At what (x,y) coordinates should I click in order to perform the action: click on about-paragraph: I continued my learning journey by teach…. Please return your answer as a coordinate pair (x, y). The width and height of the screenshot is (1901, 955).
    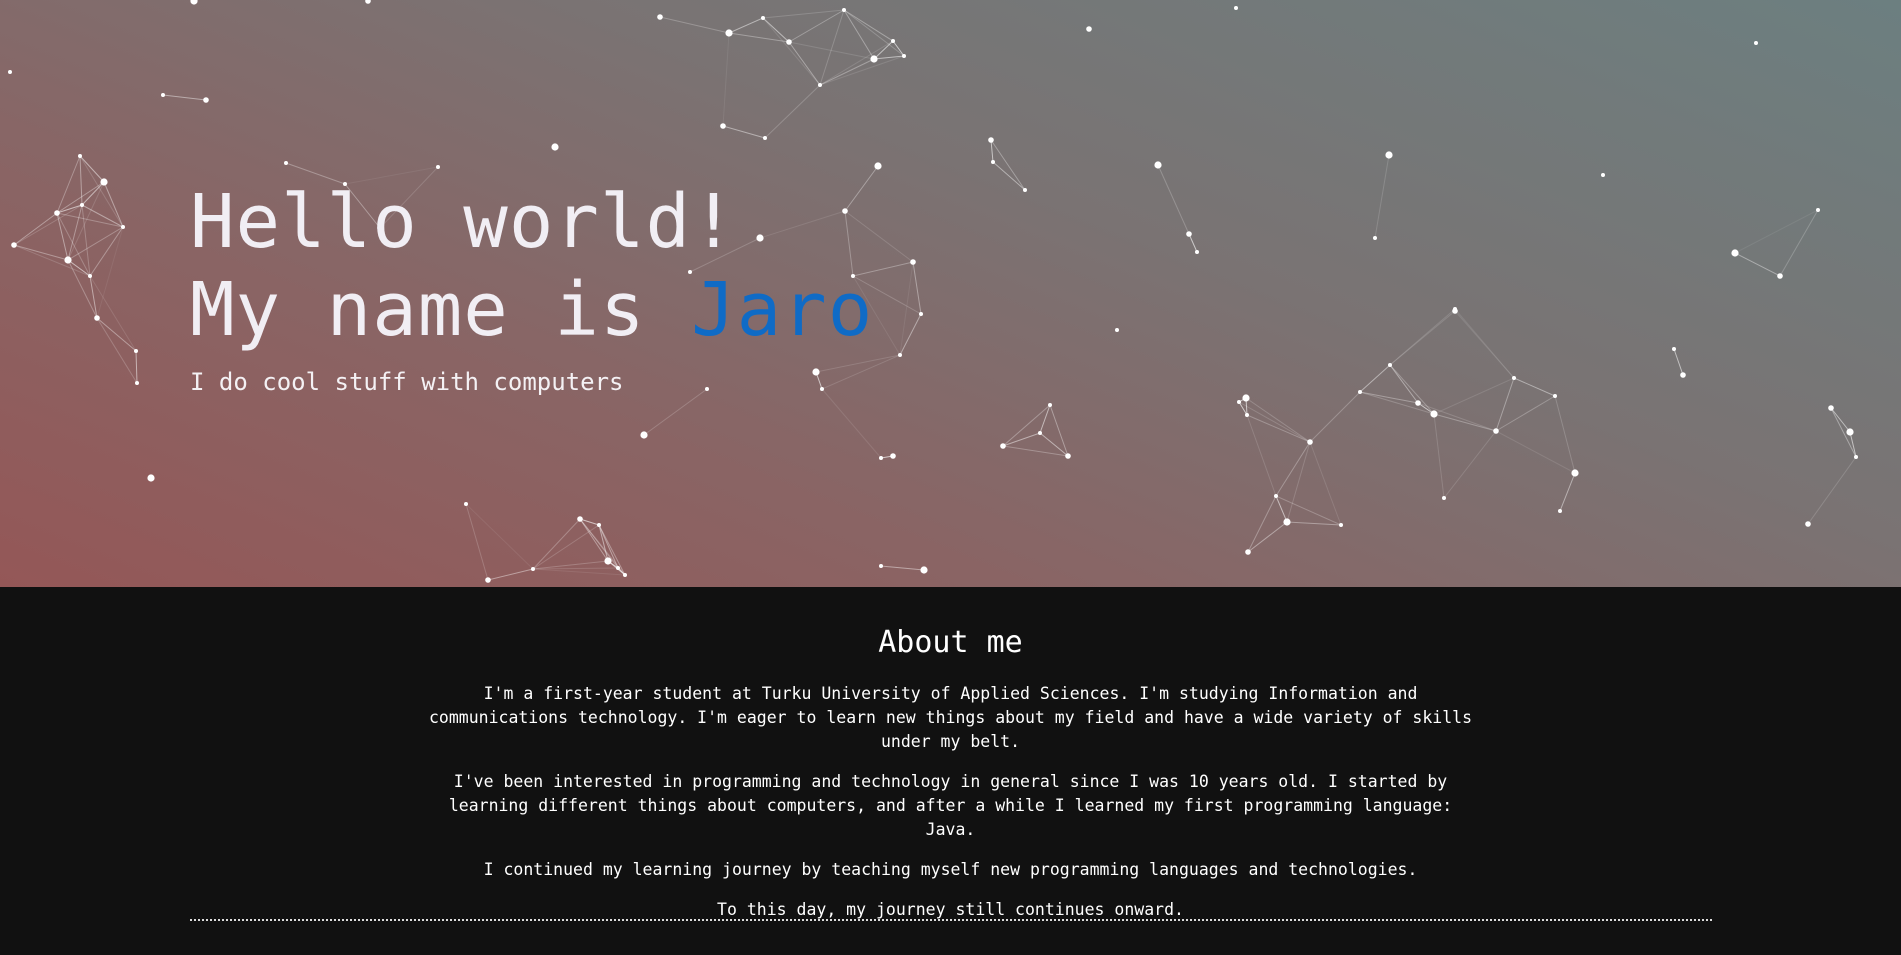
    Looking at the image, I should click on (950, 869).